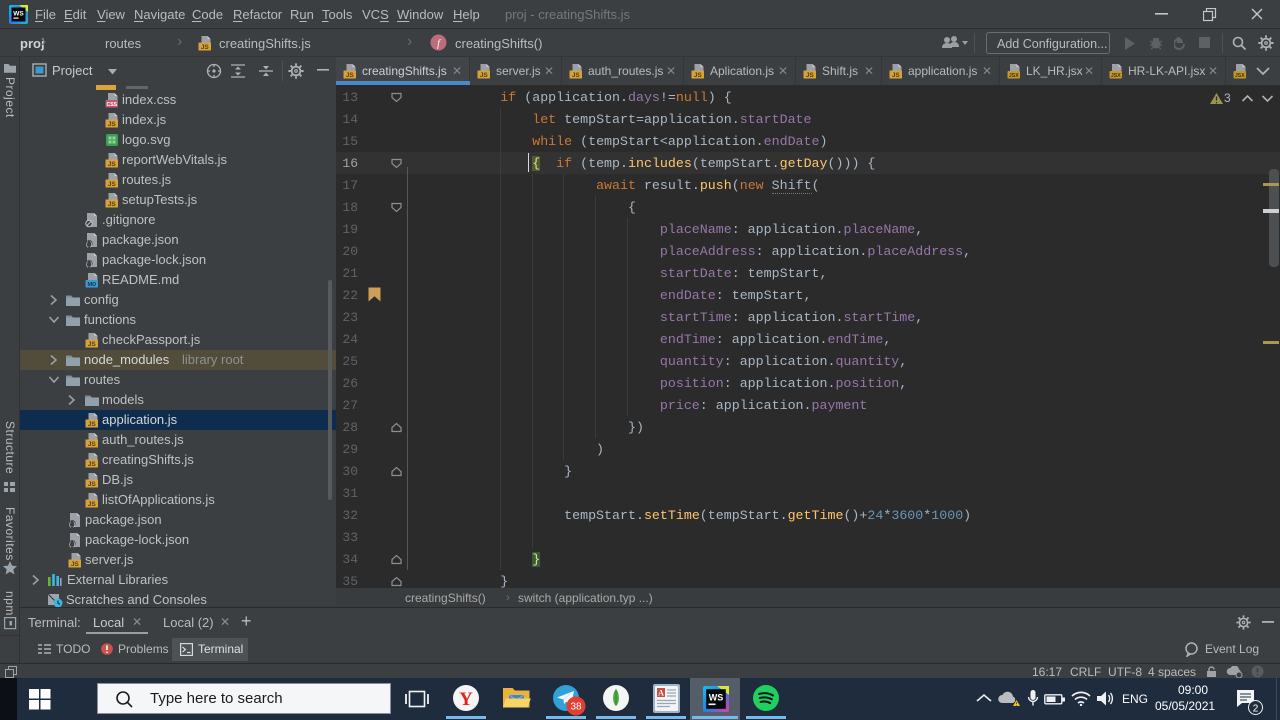 The image size is (1280, 720). What do you see at coordinates (576, 707) in the screenshot?
I see `svg-text: 38` at bounding box center [576, 707].